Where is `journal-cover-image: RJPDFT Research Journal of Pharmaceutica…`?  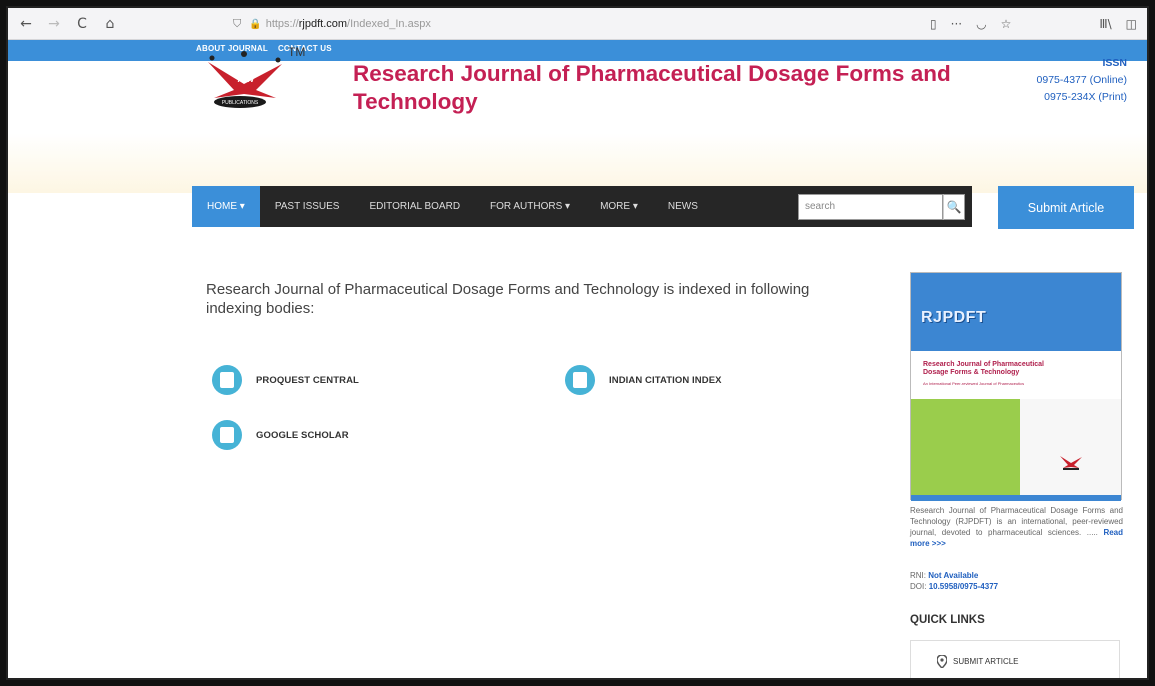 journal-cover-image: RJPDFT Research Journal of Pharmaceutica… is located at coordinates (1016, 386).